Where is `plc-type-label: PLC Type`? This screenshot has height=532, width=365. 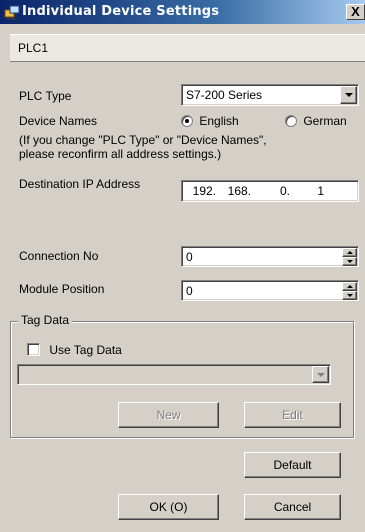
plc-type-label: PLC Type is located at coordinates (45, 96).